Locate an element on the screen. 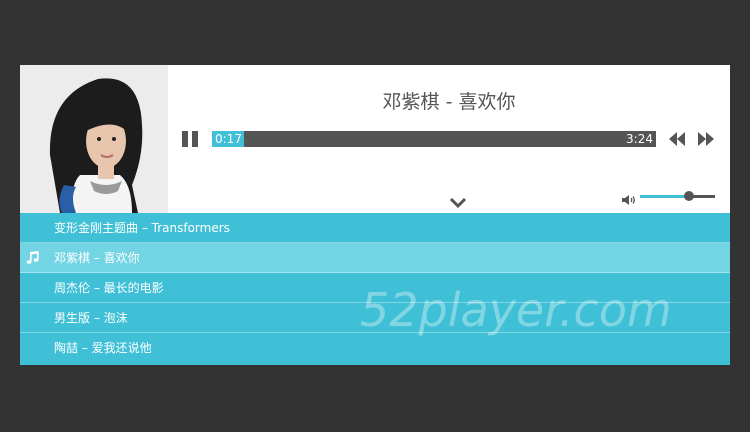 This screenshot has width=750, height=432. fast-forward-icon is located at coordinates (706, 139).